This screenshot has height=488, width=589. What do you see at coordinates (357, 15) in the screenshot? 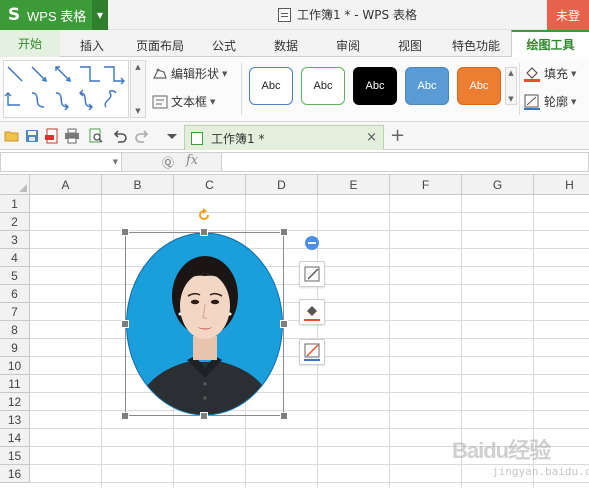
I see `window-title-text: 工作簿1 * - WPS 表格` at bounding box center [357, 15].